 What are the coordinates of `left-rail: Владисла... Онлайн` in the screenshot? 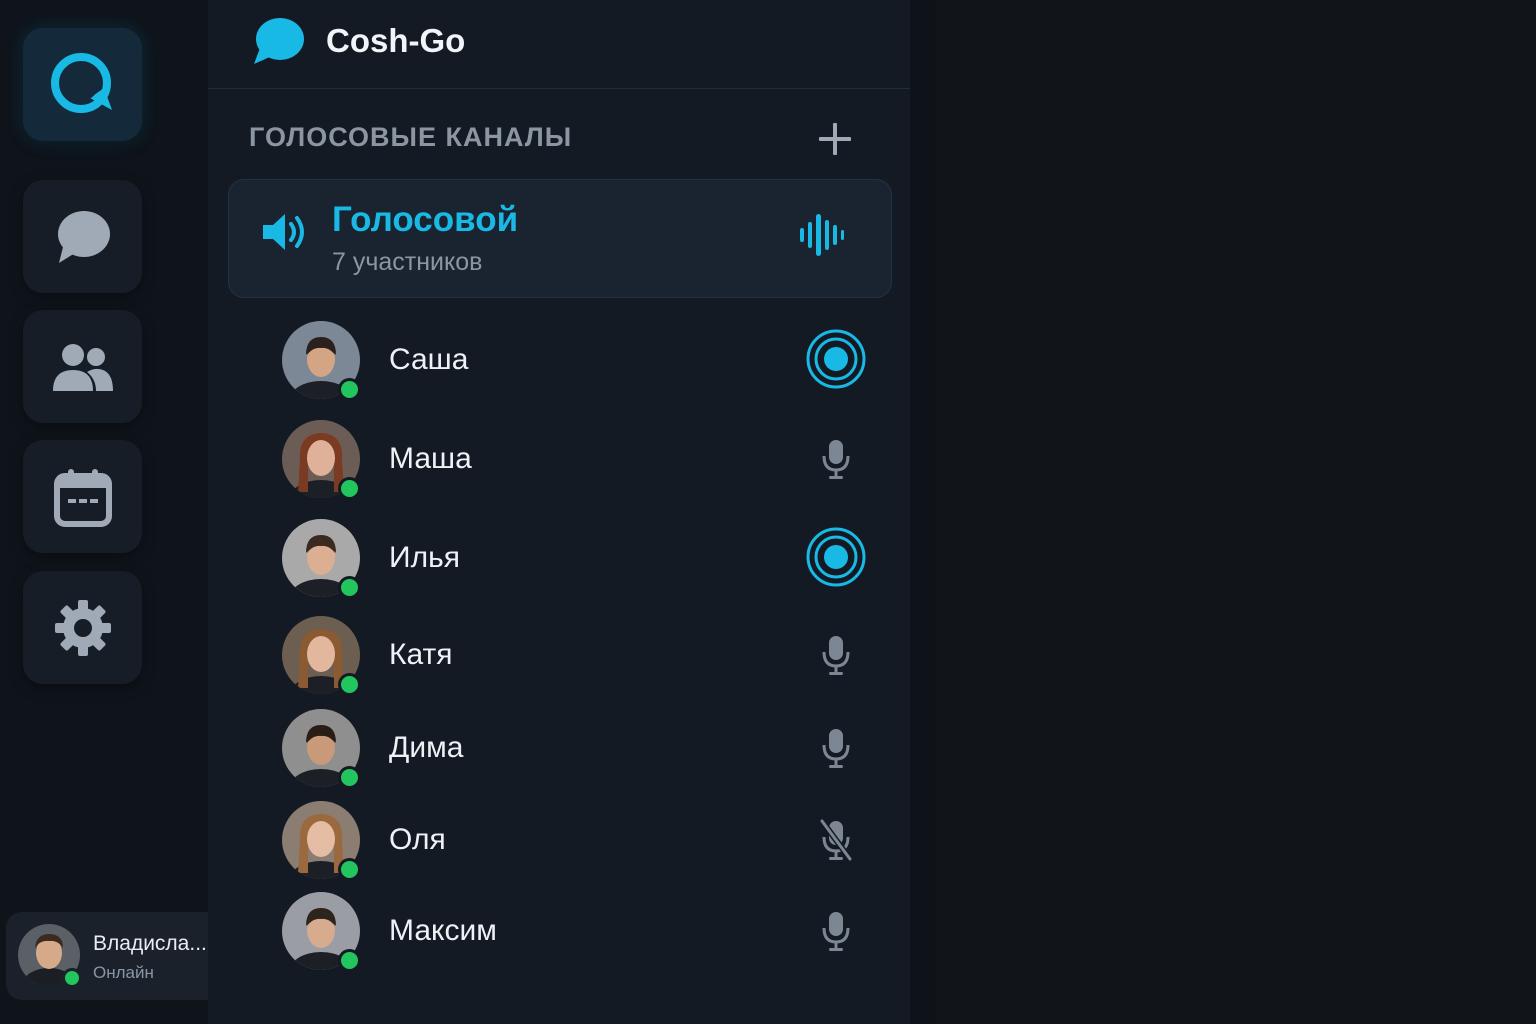 It's located at (115, 512).